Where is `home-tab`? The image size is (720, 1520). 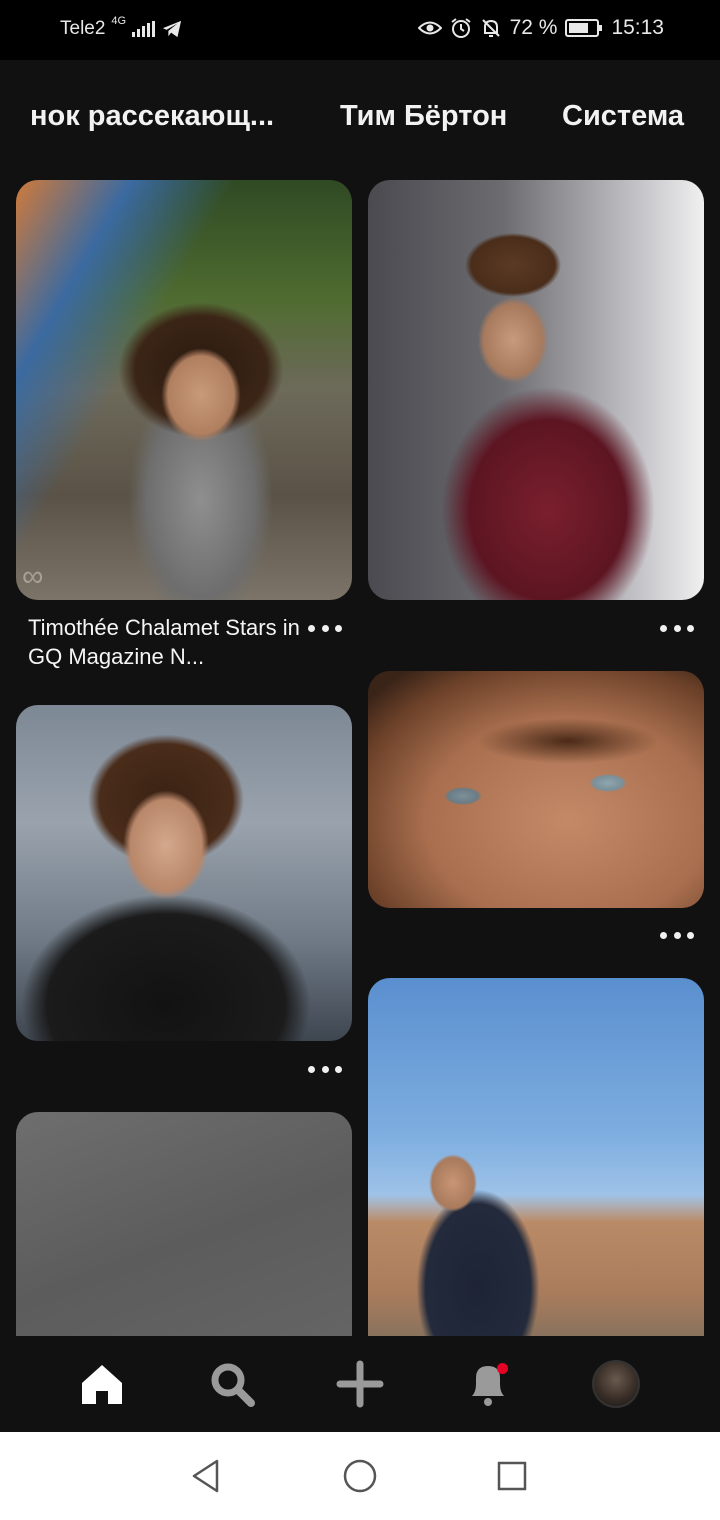
home-tab is located at coordinates (102, 1384).